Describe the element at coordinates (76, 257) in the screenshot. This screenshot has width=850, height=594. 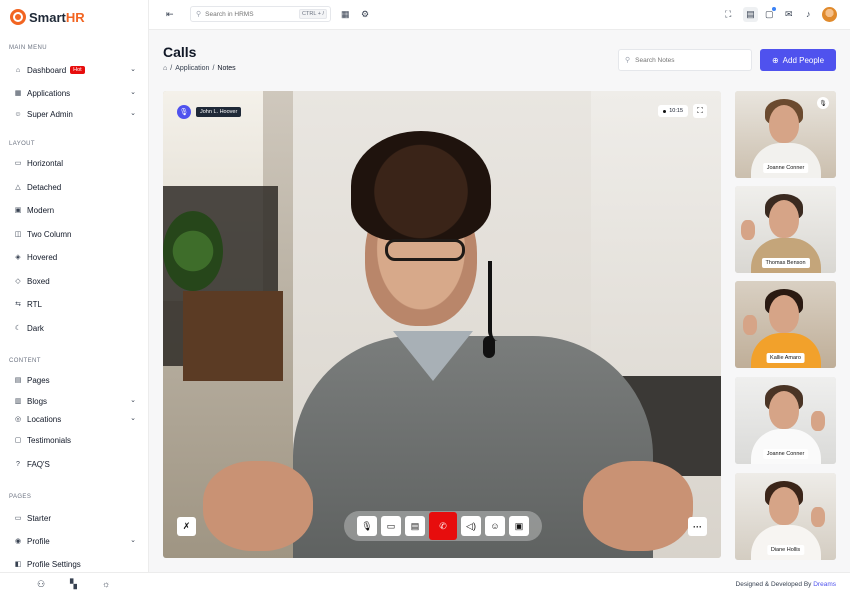
I see `sidebar-item-hovered: ◈ Hovered` at that location.